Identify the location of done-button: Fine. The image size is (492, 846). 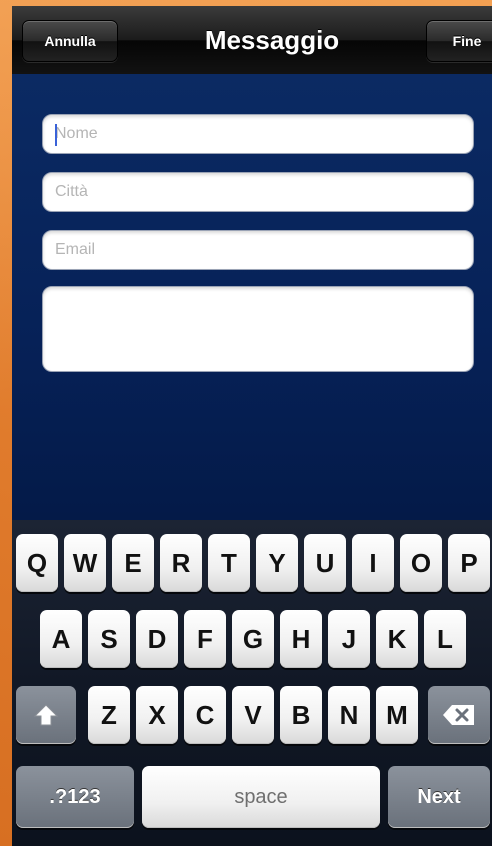
(459, 41).